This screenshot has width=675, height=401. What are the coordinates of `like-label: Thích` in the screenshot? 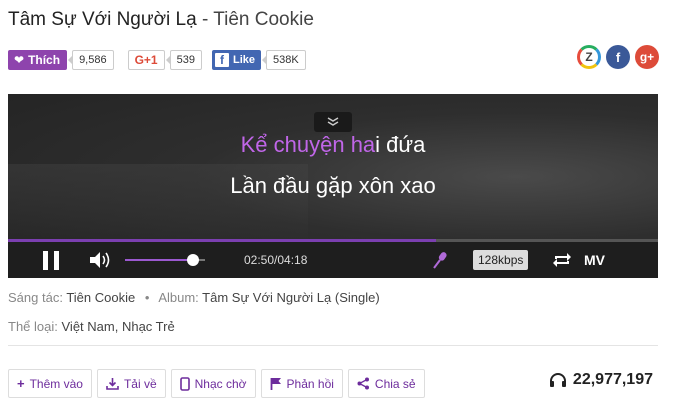 It's located at (44, 60).